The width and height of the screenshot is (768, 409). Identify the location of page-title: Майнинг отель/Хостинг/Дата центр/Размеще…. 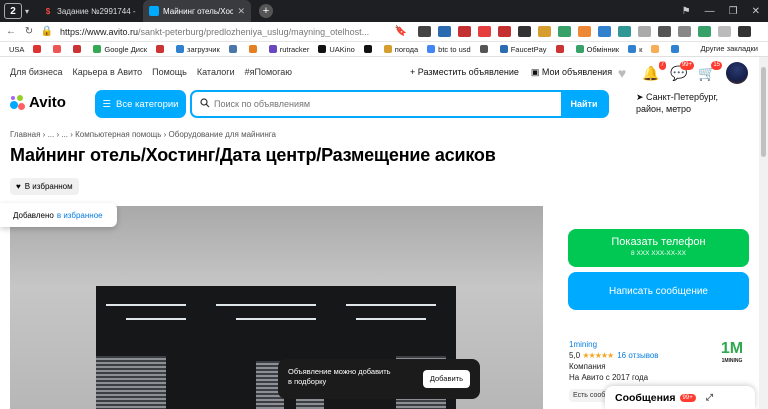
(253, 155).